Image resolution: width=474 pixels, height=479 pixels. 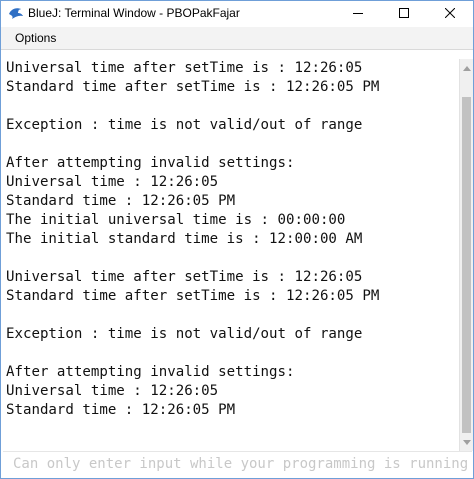 What do you see at coordinates (466, 68) in the screenshot?
I see `scroll-up-arrow-icon` at bounding box center [466, 68].